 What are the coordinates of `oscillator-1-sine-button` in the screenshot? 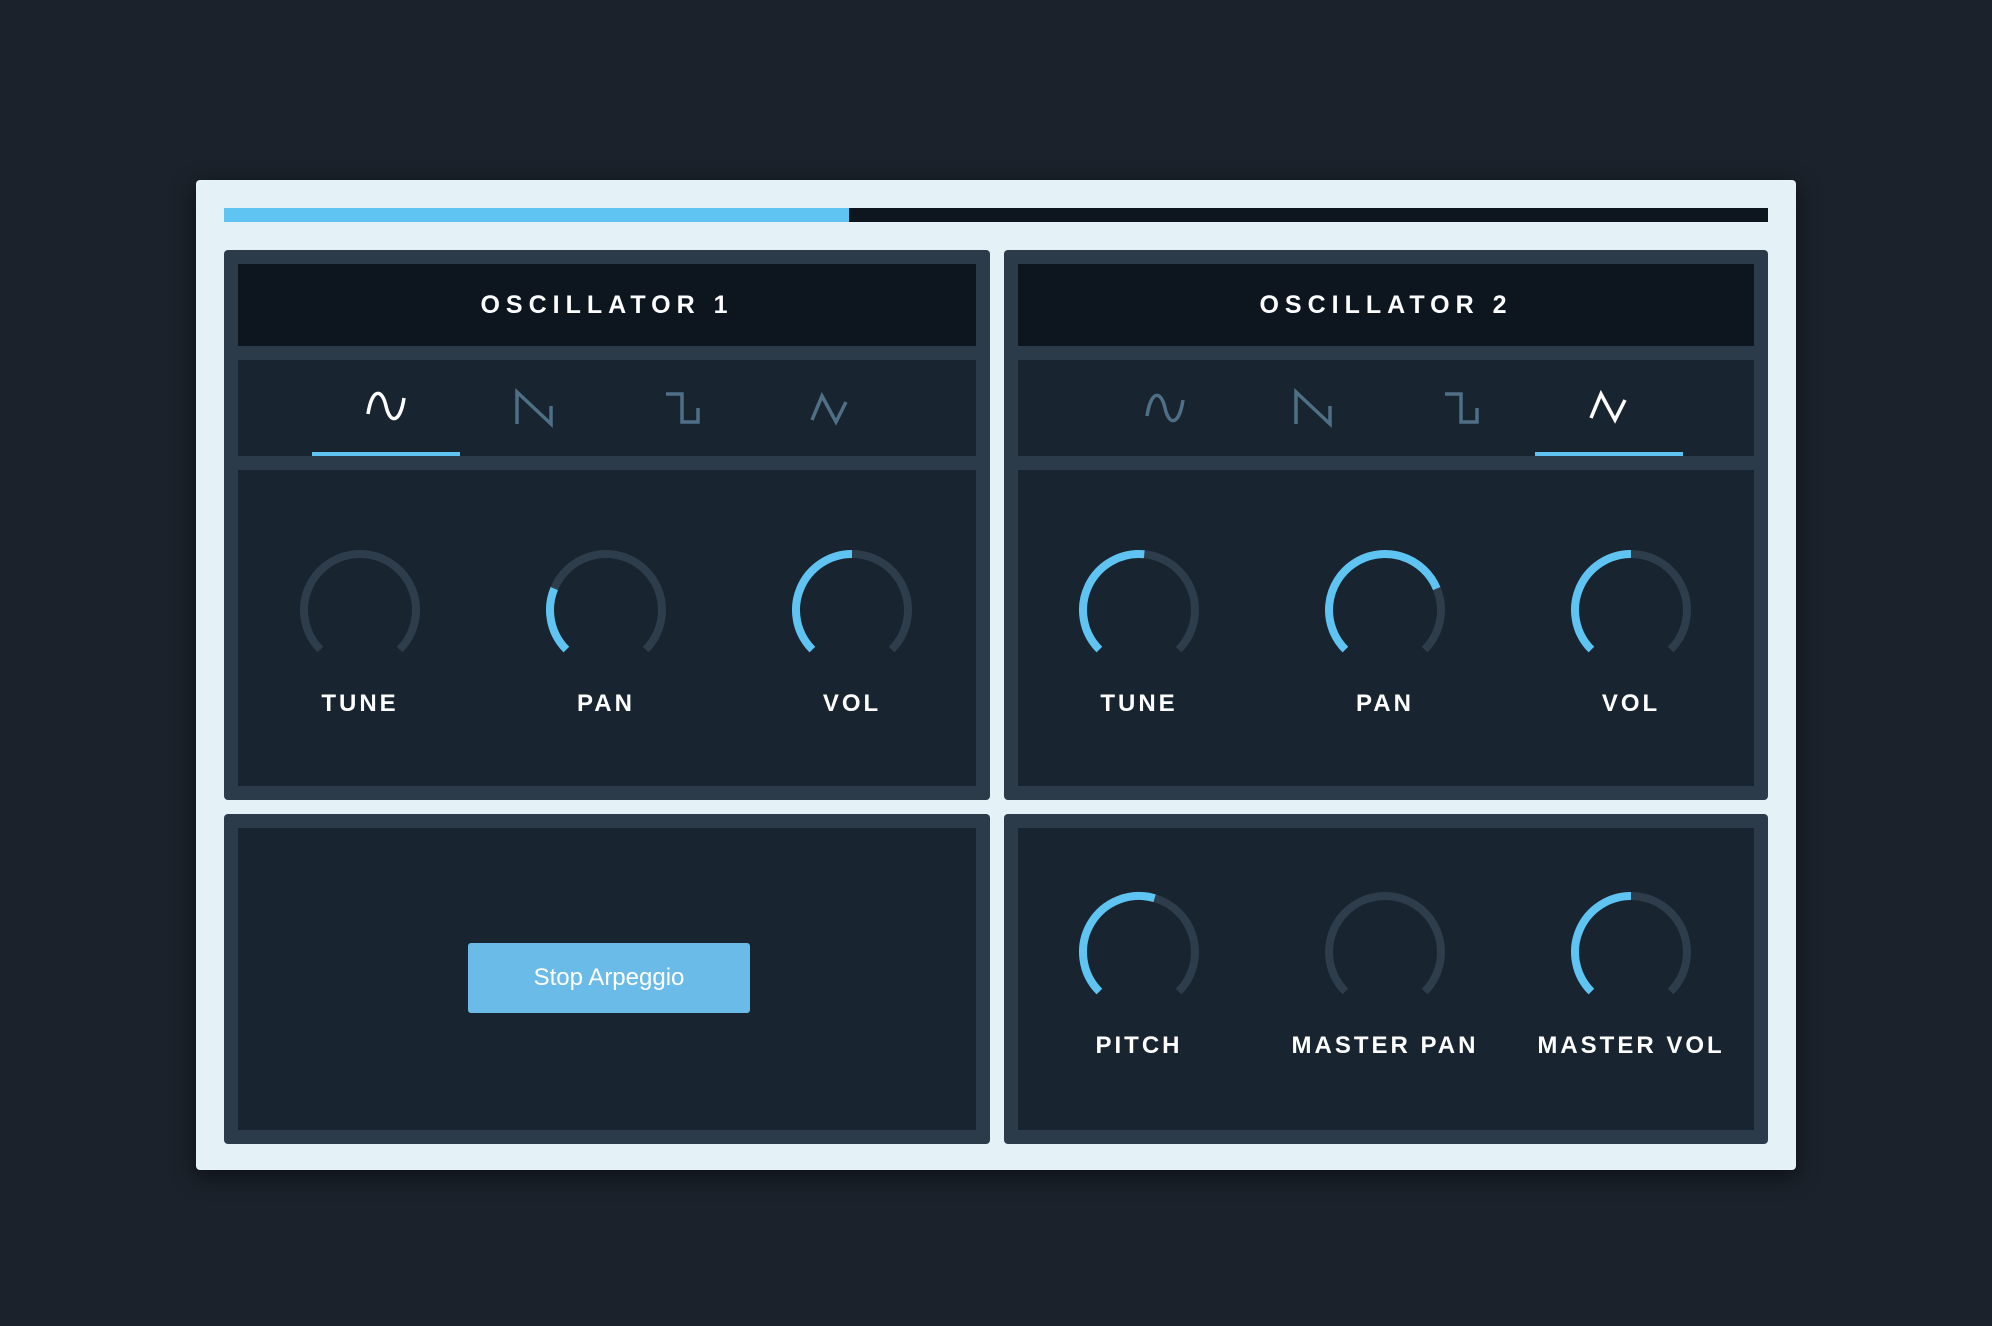 It's located at (386, 408).